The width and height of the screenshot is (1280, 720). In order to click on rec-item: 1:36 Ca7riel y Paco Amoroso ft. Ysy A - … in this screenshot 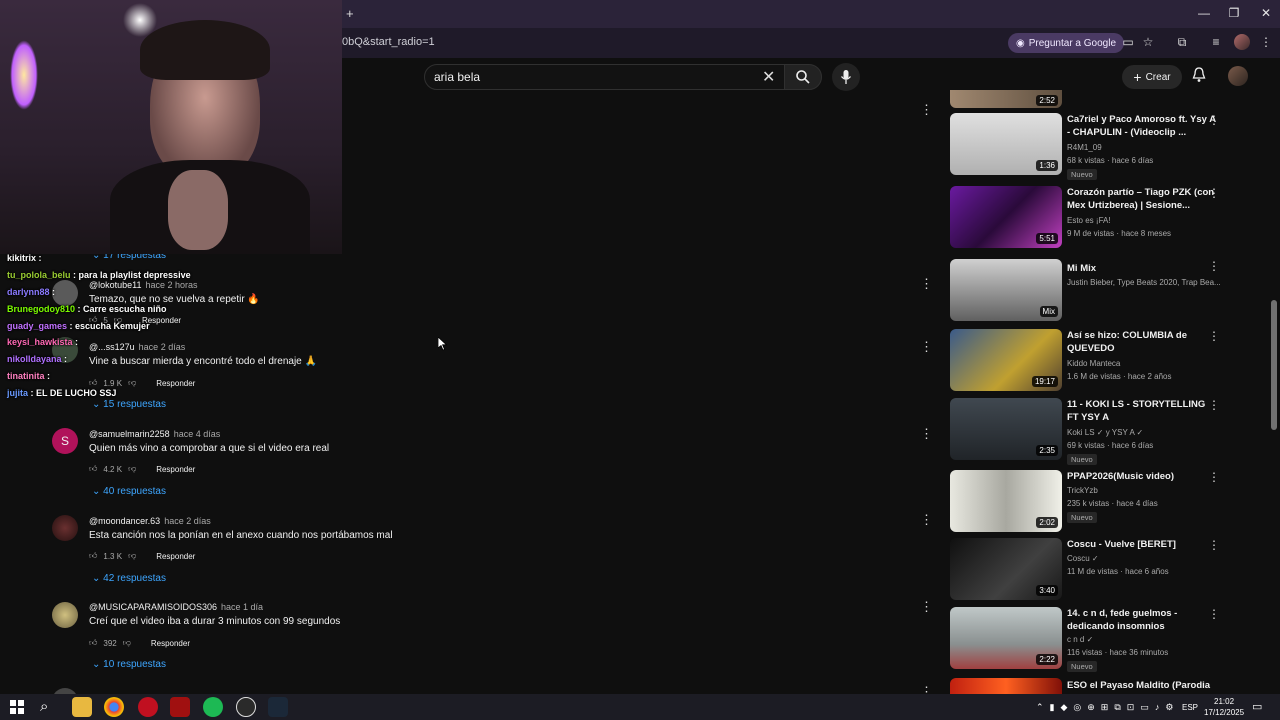, I will do `click(1090, 146)`.